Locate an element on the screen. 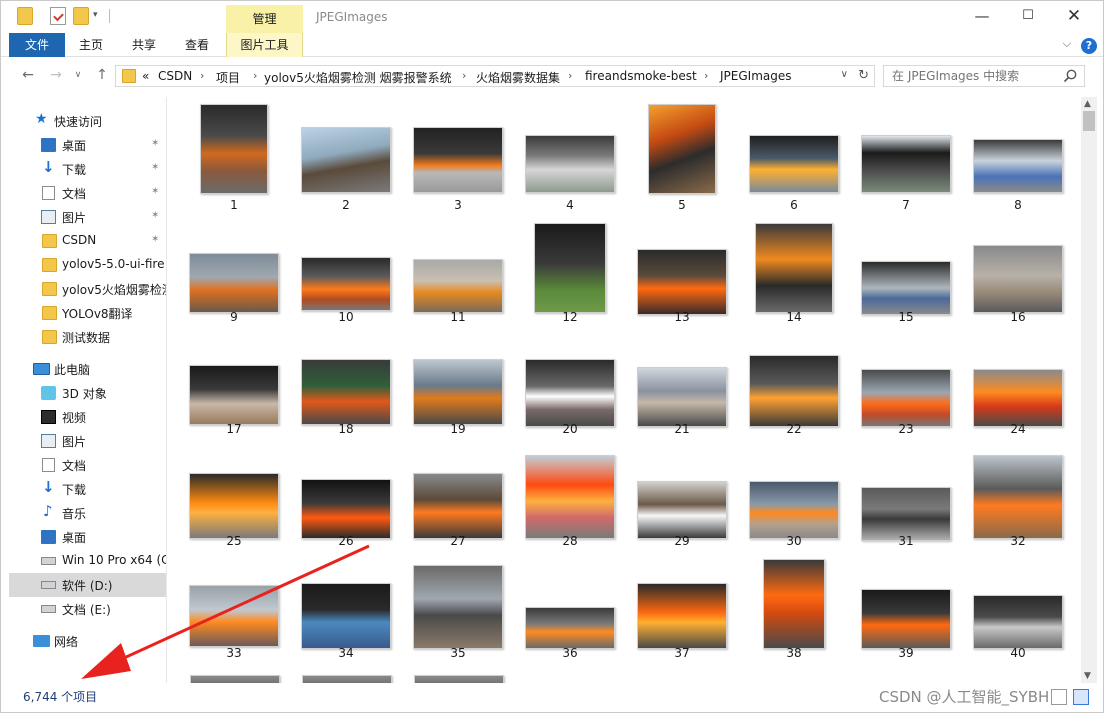 Image resolution: width=1104 pixels, height=713 pixels. file-item: 13 is located at coordinates (682, 266).